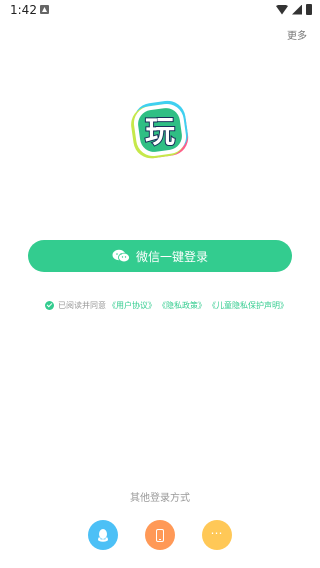  Describe the element at coordinates (121, 256) in the screenshot. I see `wechat-icon` at that location.